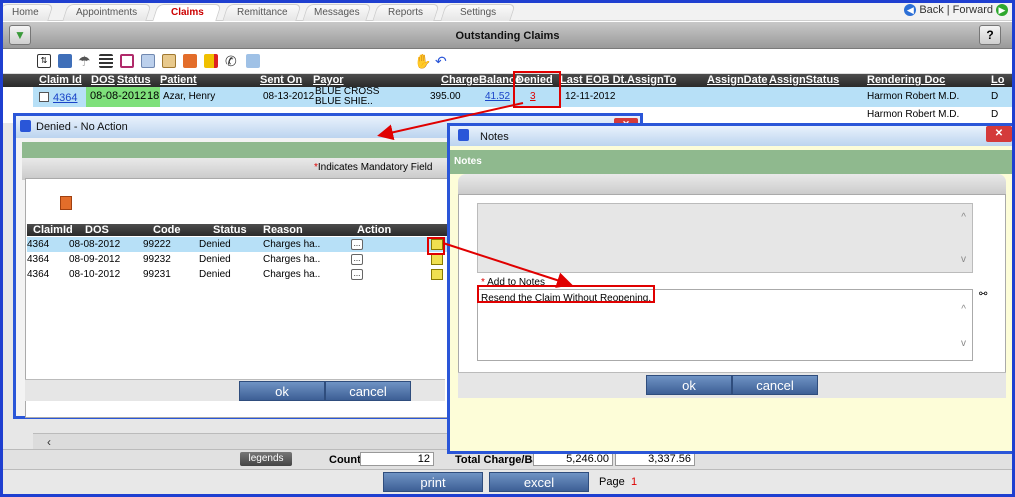 The width and height of the screenshot is (1015, 497). I want to click on arrow-denied-to-dialog, so click(450, 121).